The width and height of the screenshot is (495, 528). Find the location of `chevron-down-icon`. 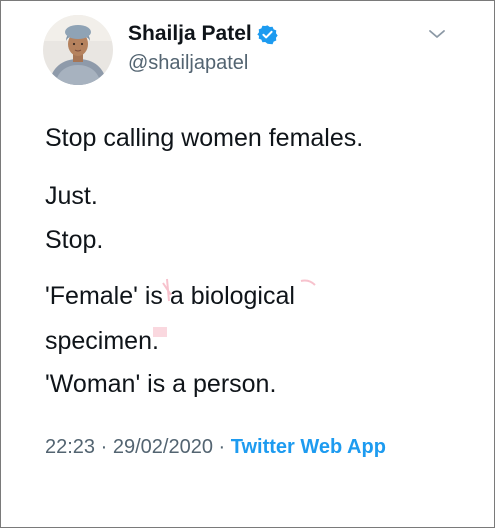

chevron-down-icon is located at coordinates (437, 34).